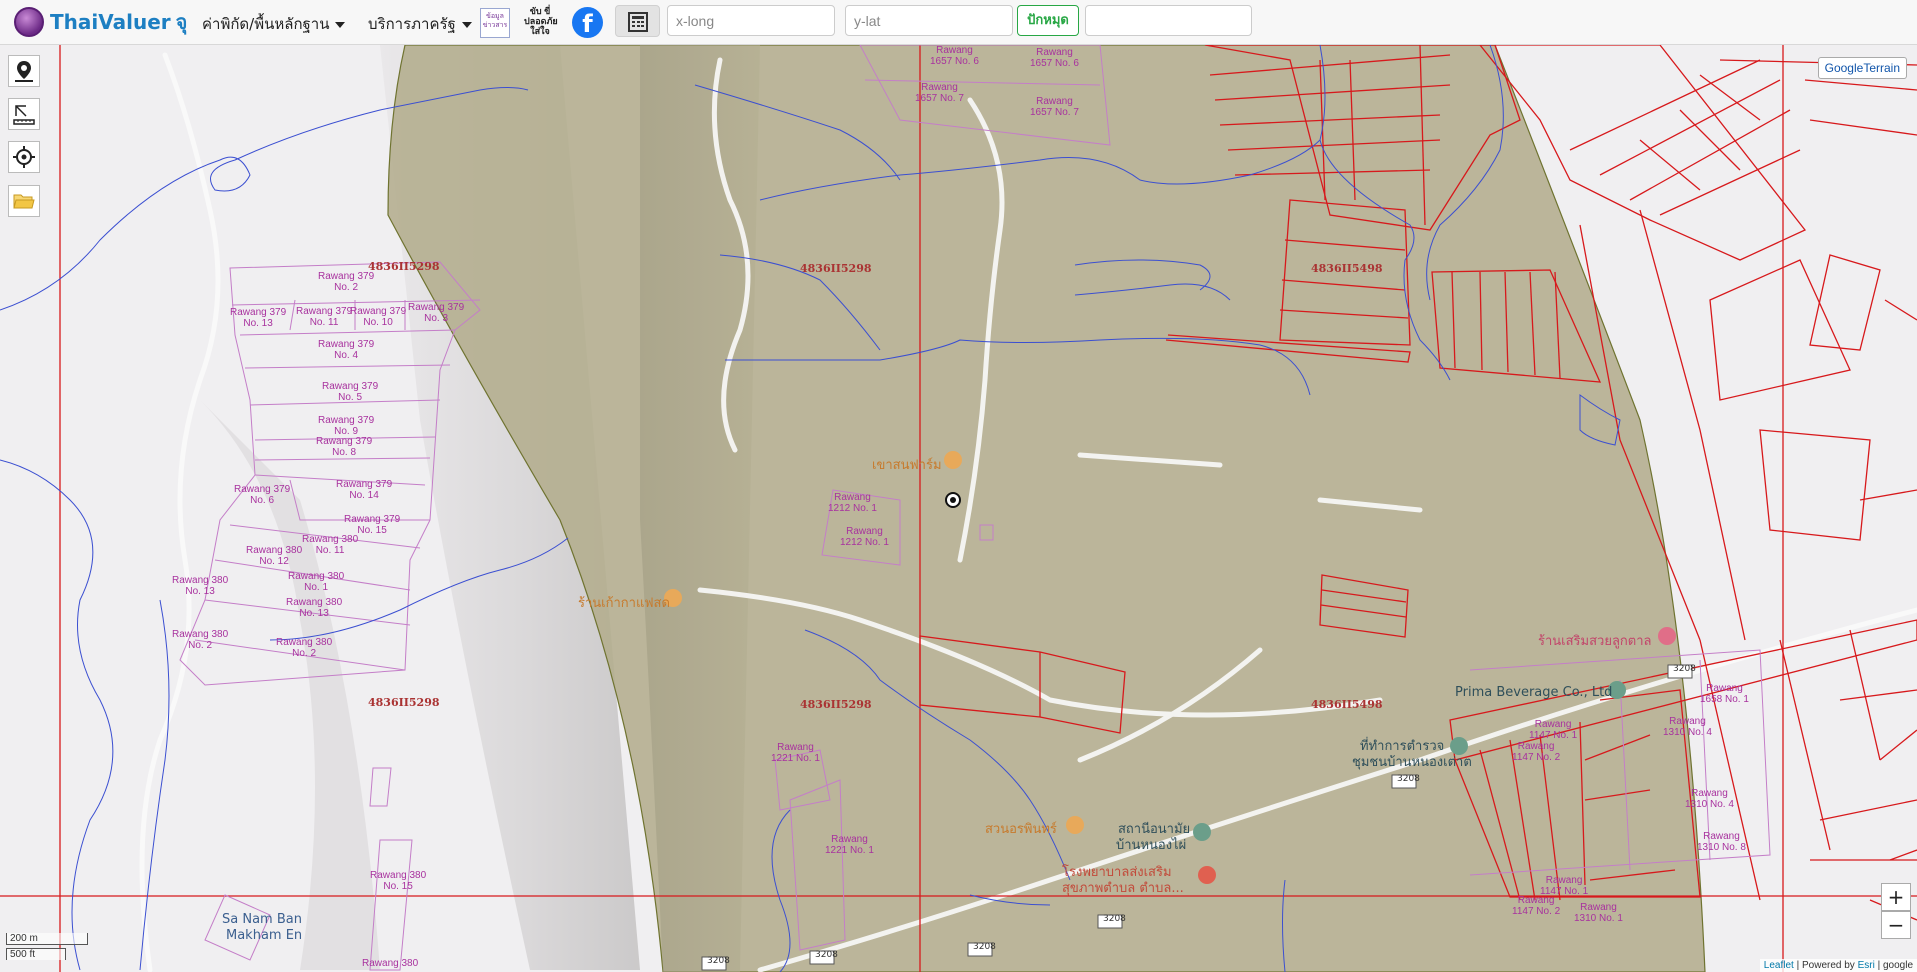 The image size is (1917, 972). I want to click on google-terrain-button: GoogleTerrain, so click(1862, 68).